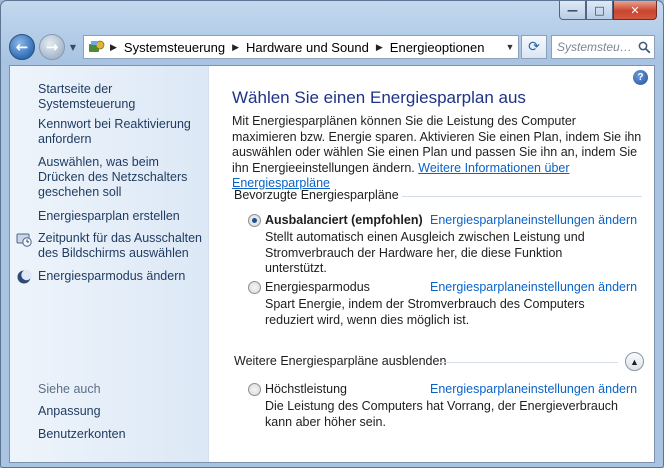 This screenshot has width=664, height=468. What do you see at coordinates (69, 389) in the screenshot?
I see `see-also-heading: Siehe auch` at bounding box center [69, 389].